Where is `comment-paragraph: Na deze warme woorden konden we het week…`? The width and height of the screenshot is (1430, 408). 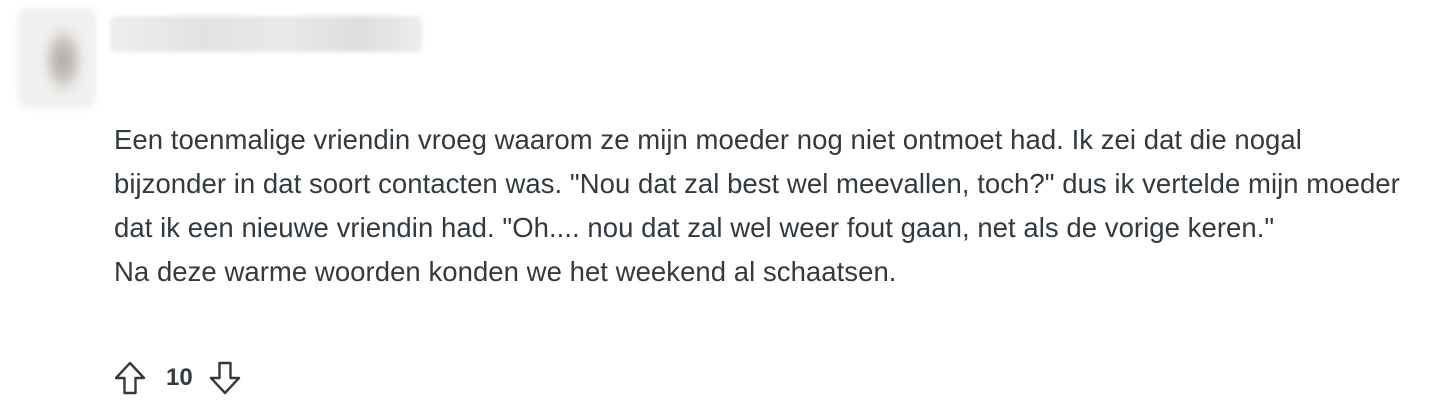
comment-paragraph: Na deze warme woorden konden we het week… is located at coordinates (505, 271).